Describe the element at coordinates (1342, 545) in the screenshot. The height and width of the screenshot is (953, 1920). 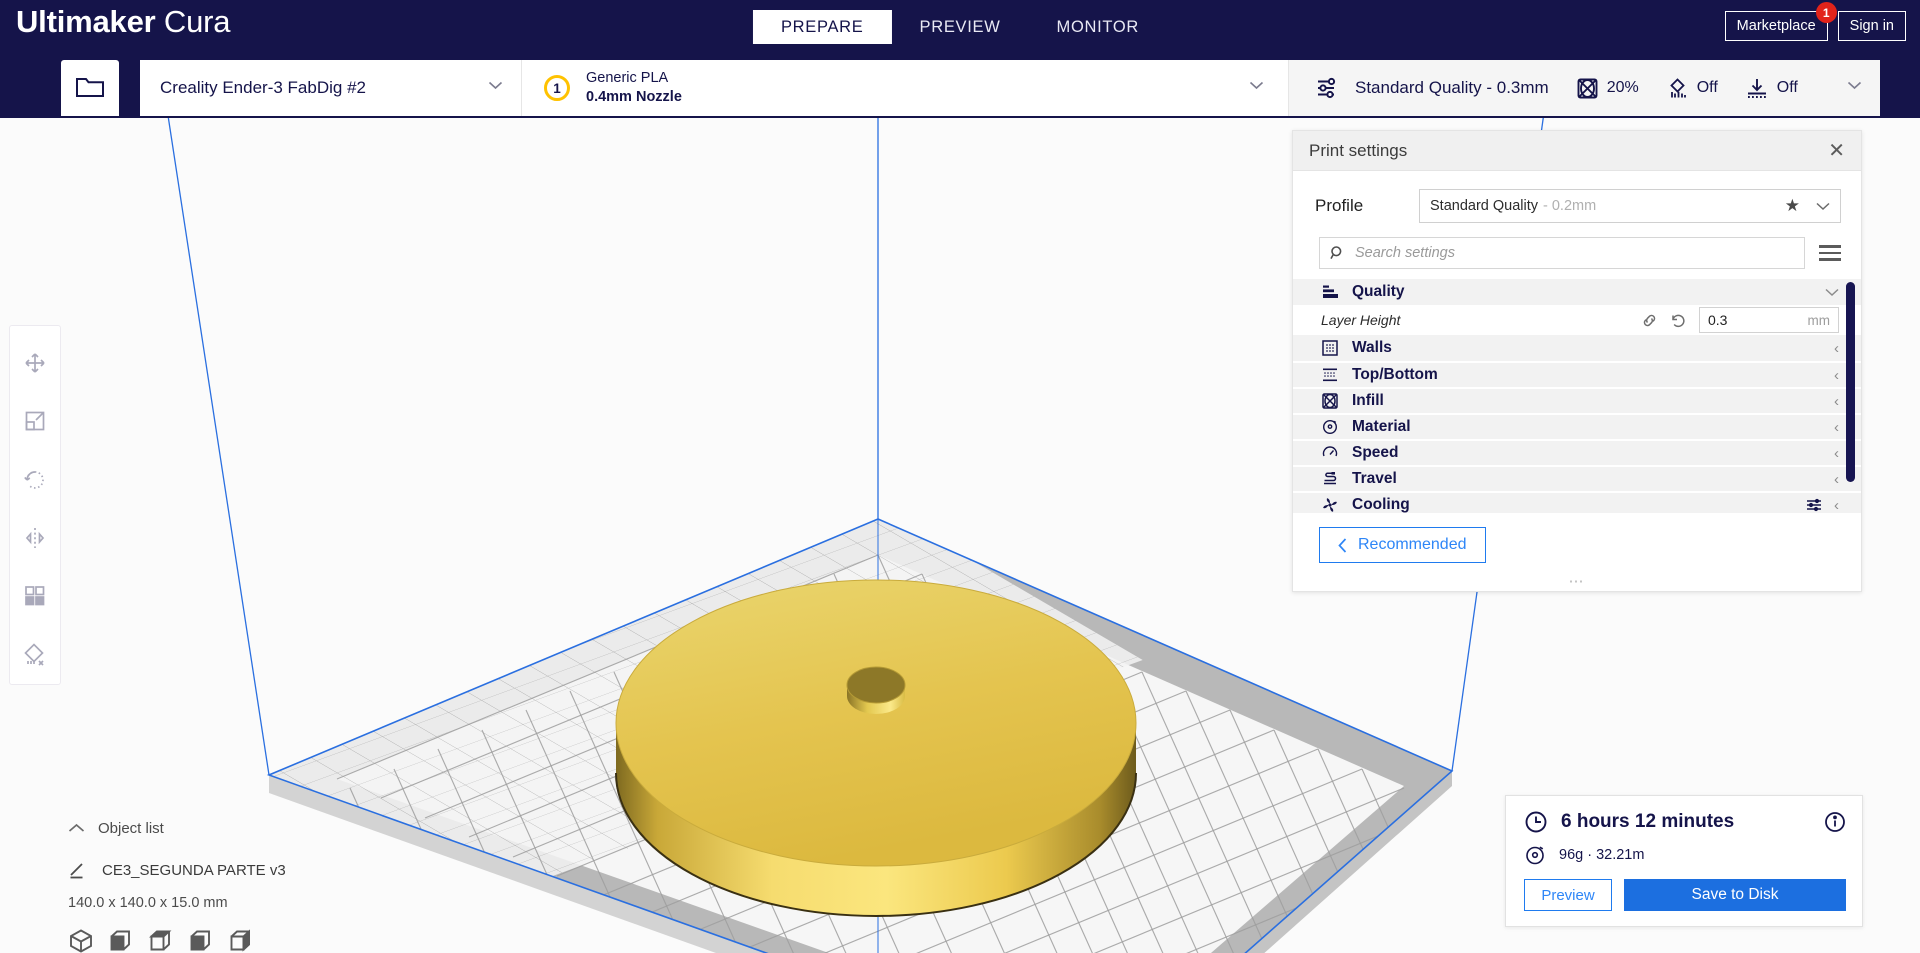
I see `chevron-left-icon` at that location.